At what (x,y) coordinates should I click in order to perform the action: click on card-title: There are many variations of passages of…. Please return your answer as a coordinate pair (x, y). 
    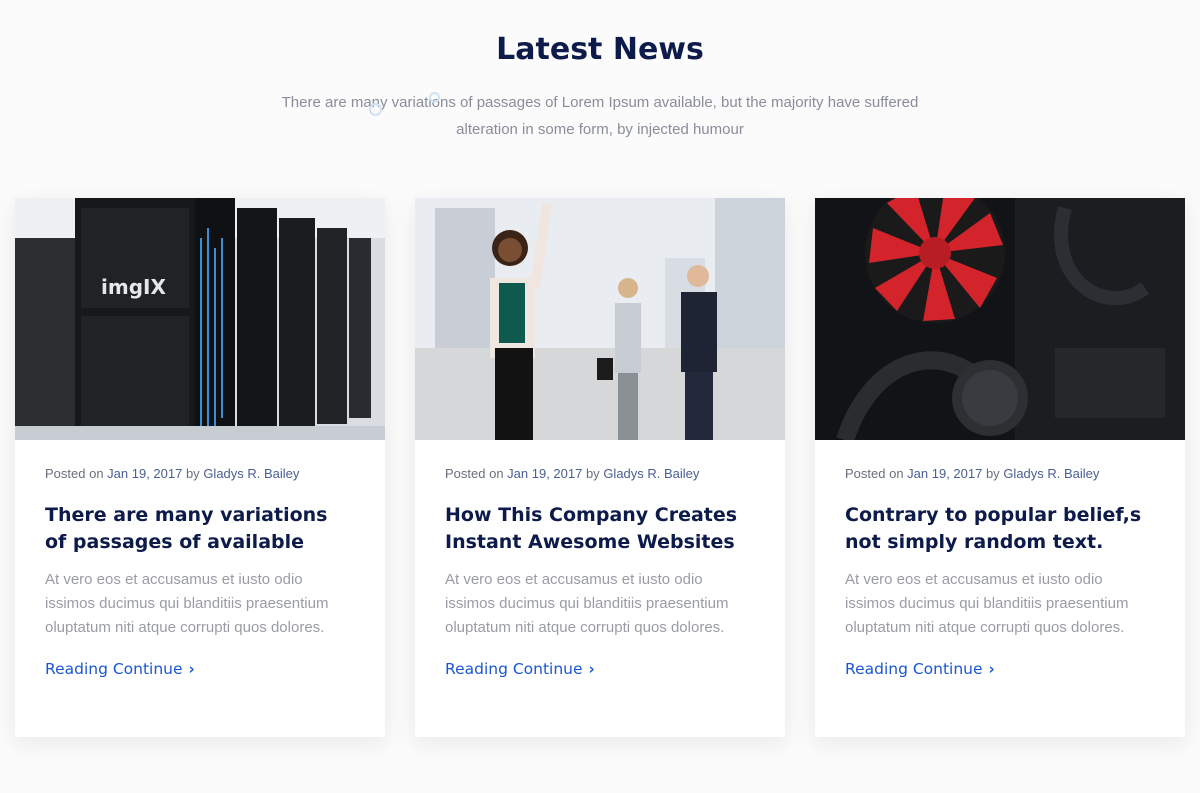
    Looking at the image, I should click on (200, 529).